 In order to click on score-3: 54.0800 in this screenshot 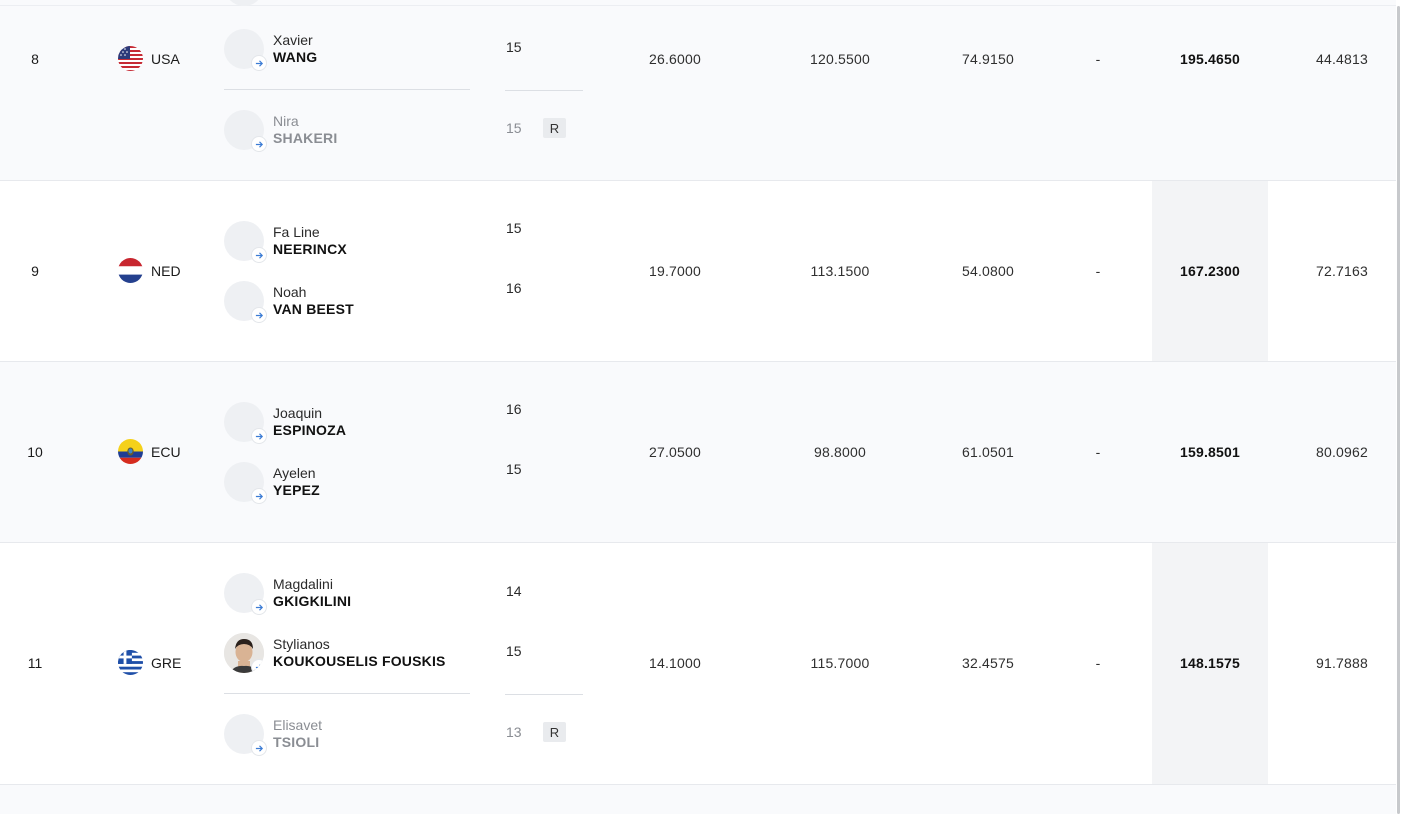, I will do `click(987, 271)`.